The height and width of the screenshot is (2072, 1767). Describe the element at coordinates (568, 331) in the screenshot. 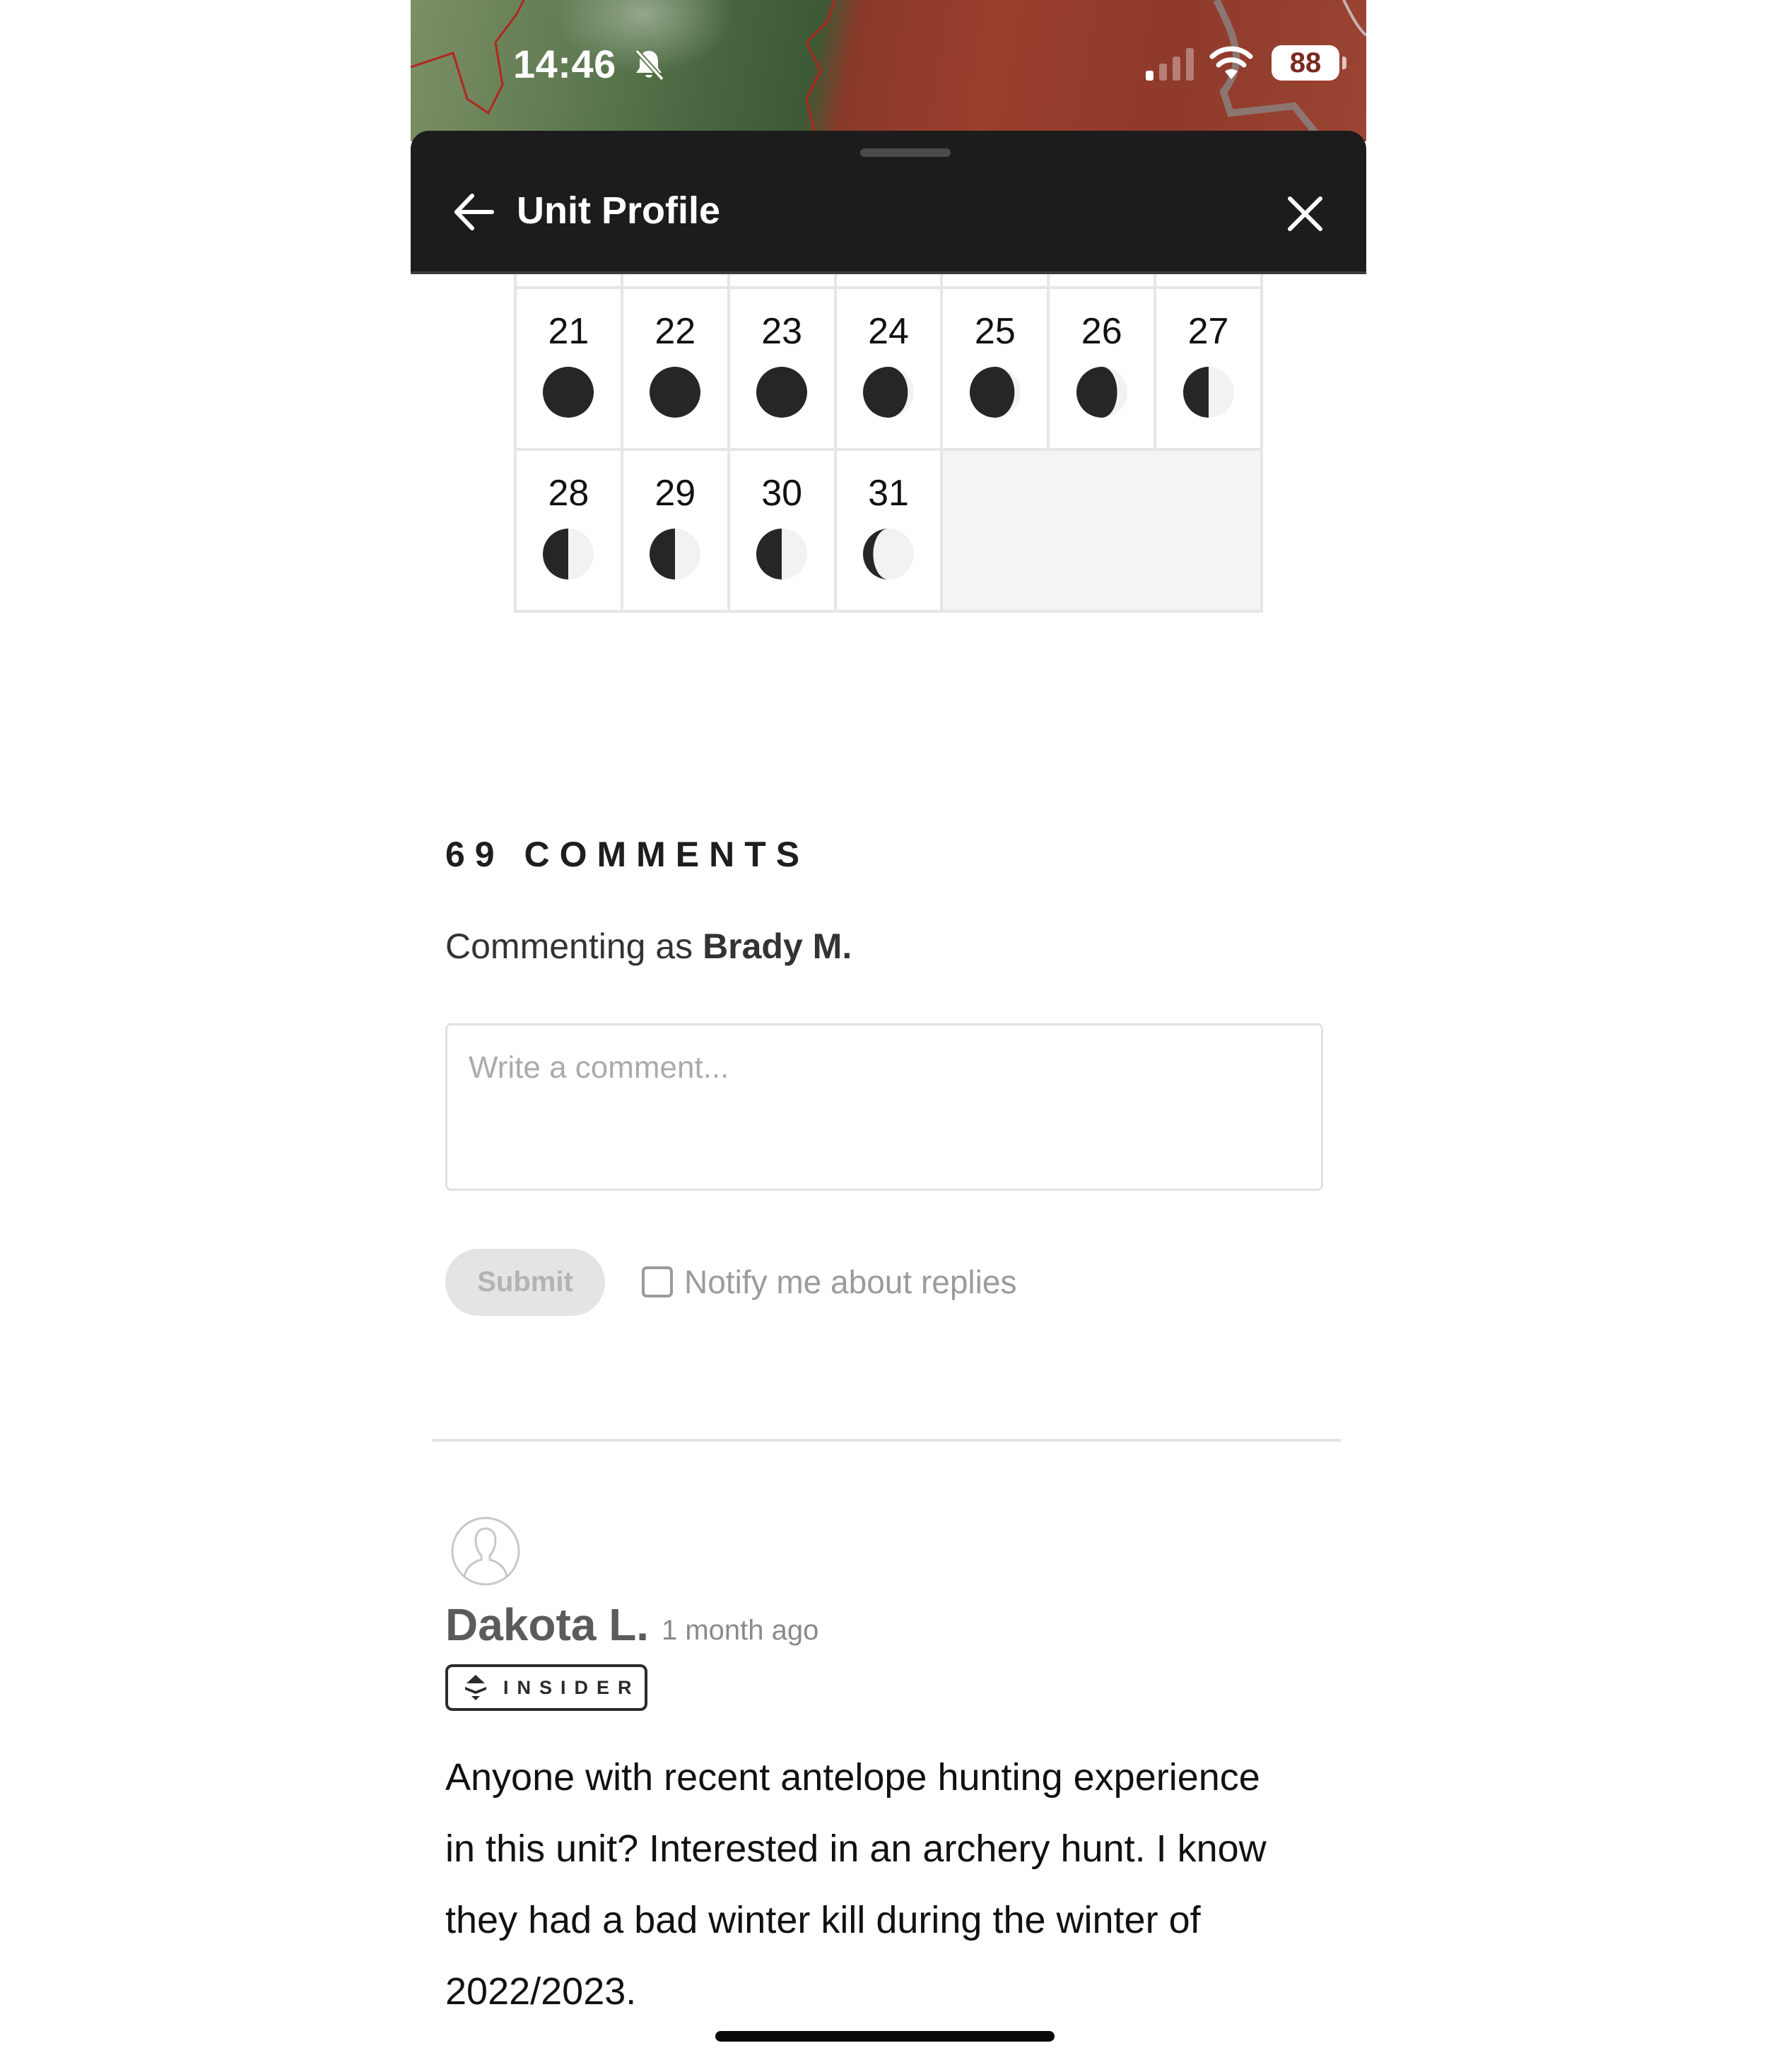

I see `day-number: 21` at that location.